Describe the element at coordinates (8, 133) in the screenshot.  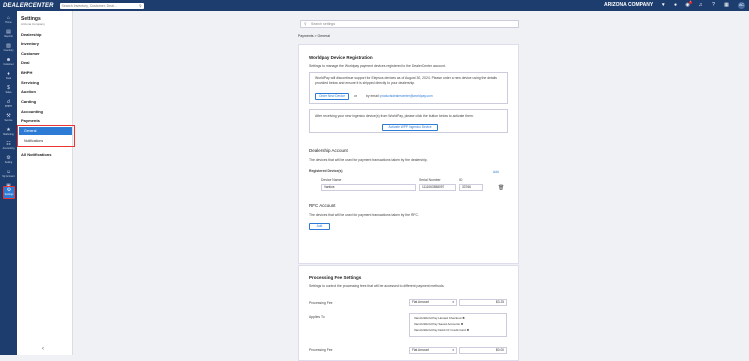
I see `rail-marketing: ★ Marketing` at that location.